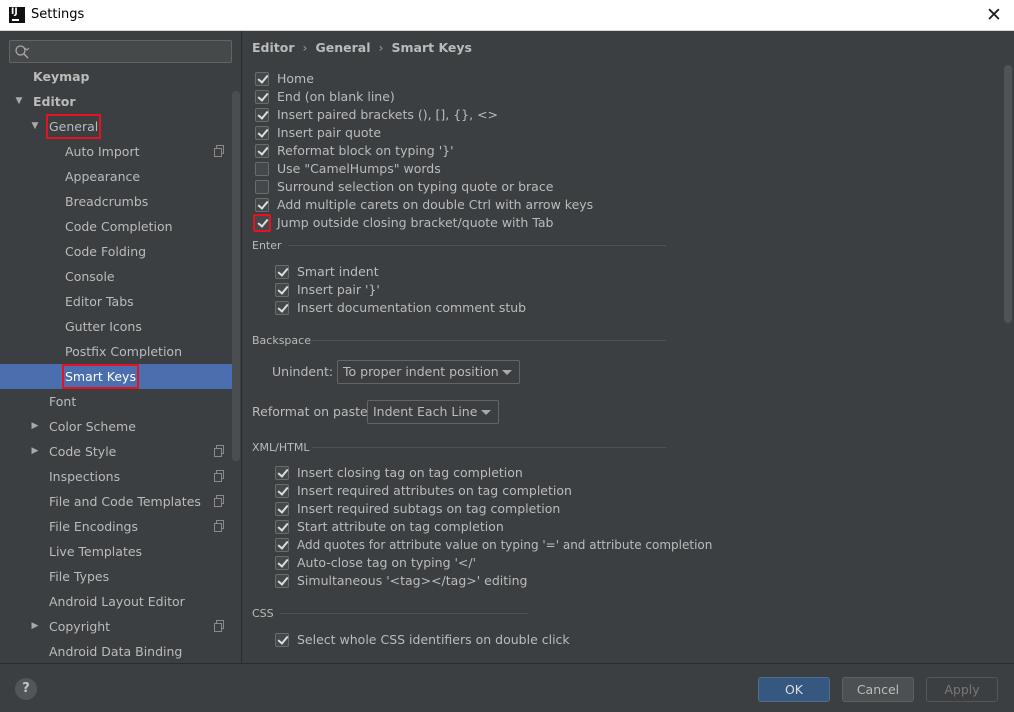 This screenshot has width=1014, height=712. Describe the element at coordinates (120, 526) in the screenshot. I see `sidebar-item-file-encodings: File Encodings` at that location.